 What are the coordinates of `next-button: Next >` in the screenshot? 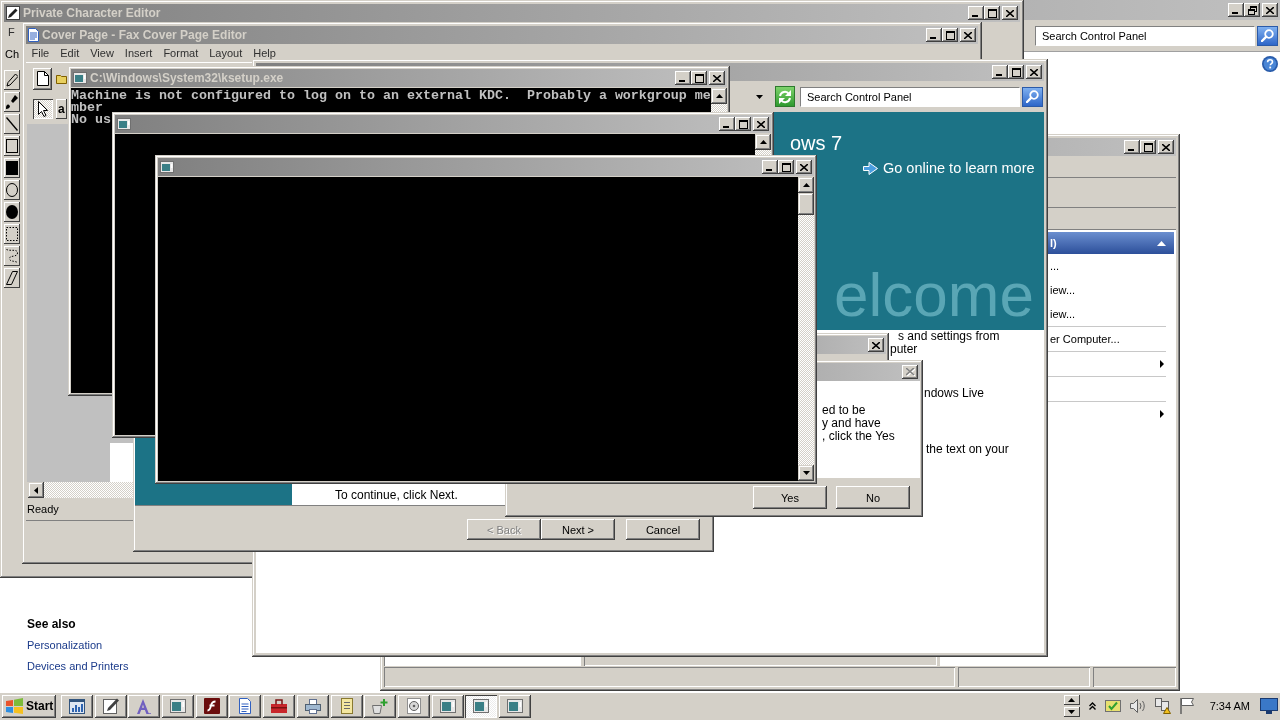 It's located at (578, 529).